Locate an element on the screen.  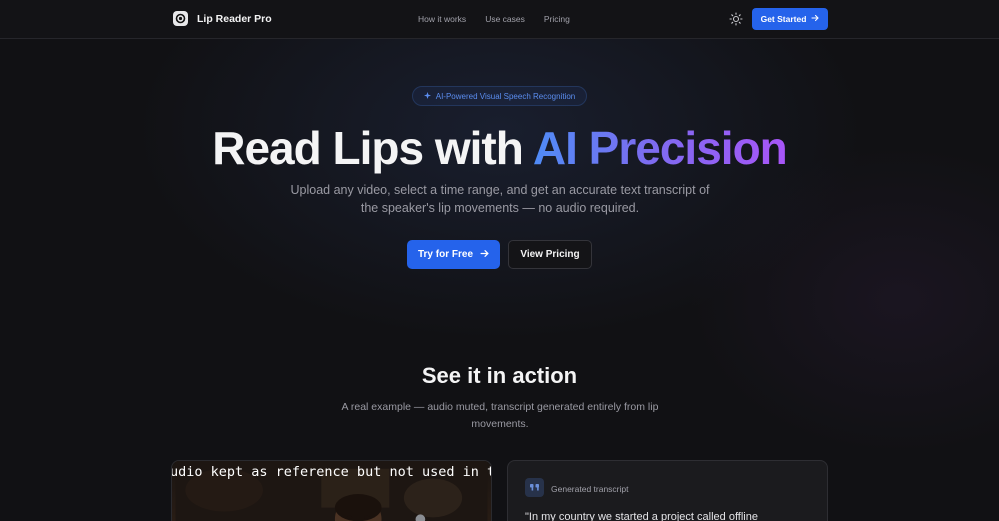
hero-title-accent: AI Precision is located at coordinates (660, 148).